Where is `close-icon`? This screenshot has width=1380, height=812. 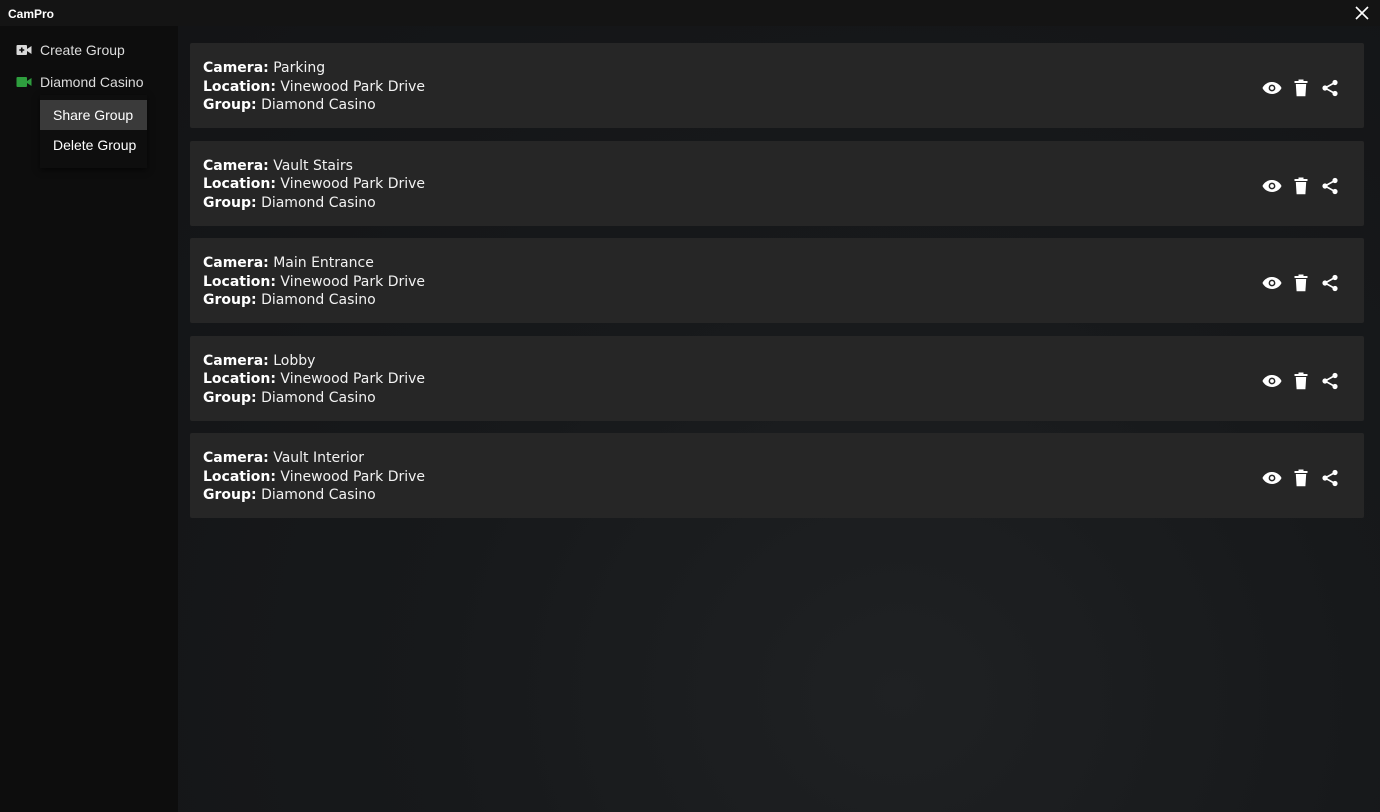 close-icon is located at coordinates (1362, 13).